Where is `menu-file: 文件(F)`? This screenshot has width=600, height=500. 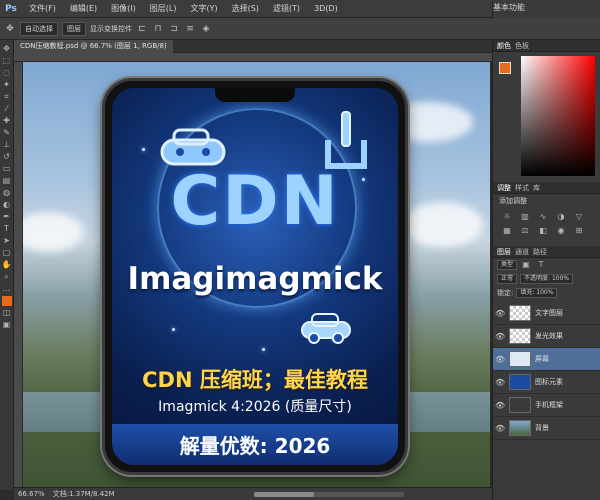
menu-file: 文件(F) is located at coordinates (42, 8).